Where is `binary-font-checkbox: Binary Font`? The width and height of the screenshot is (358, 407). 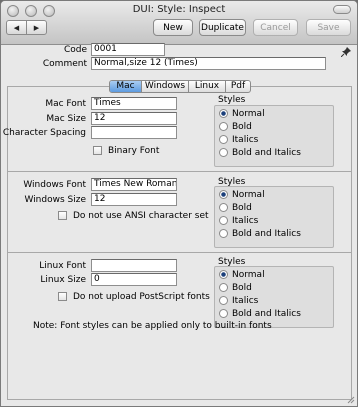 binary-font-checkbox: Binary Font is located at coordinates (126, 150).